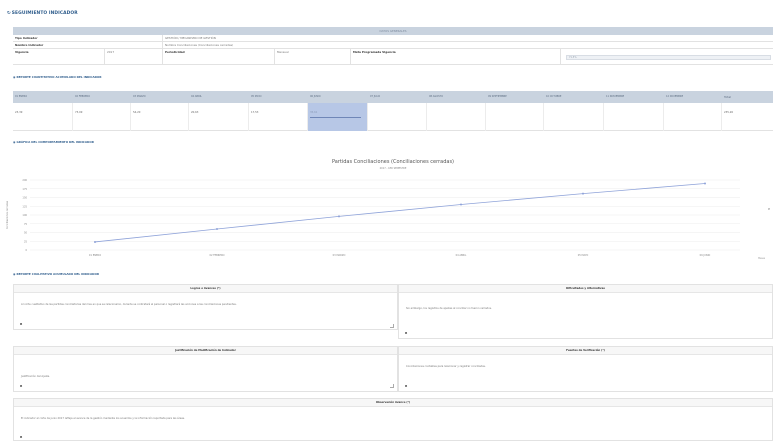 The width and height of the screenshot is (773, 444). Describe the element at coordinates (406, 386) in the screenshot. I see `fuentes-badge: B` at that location.